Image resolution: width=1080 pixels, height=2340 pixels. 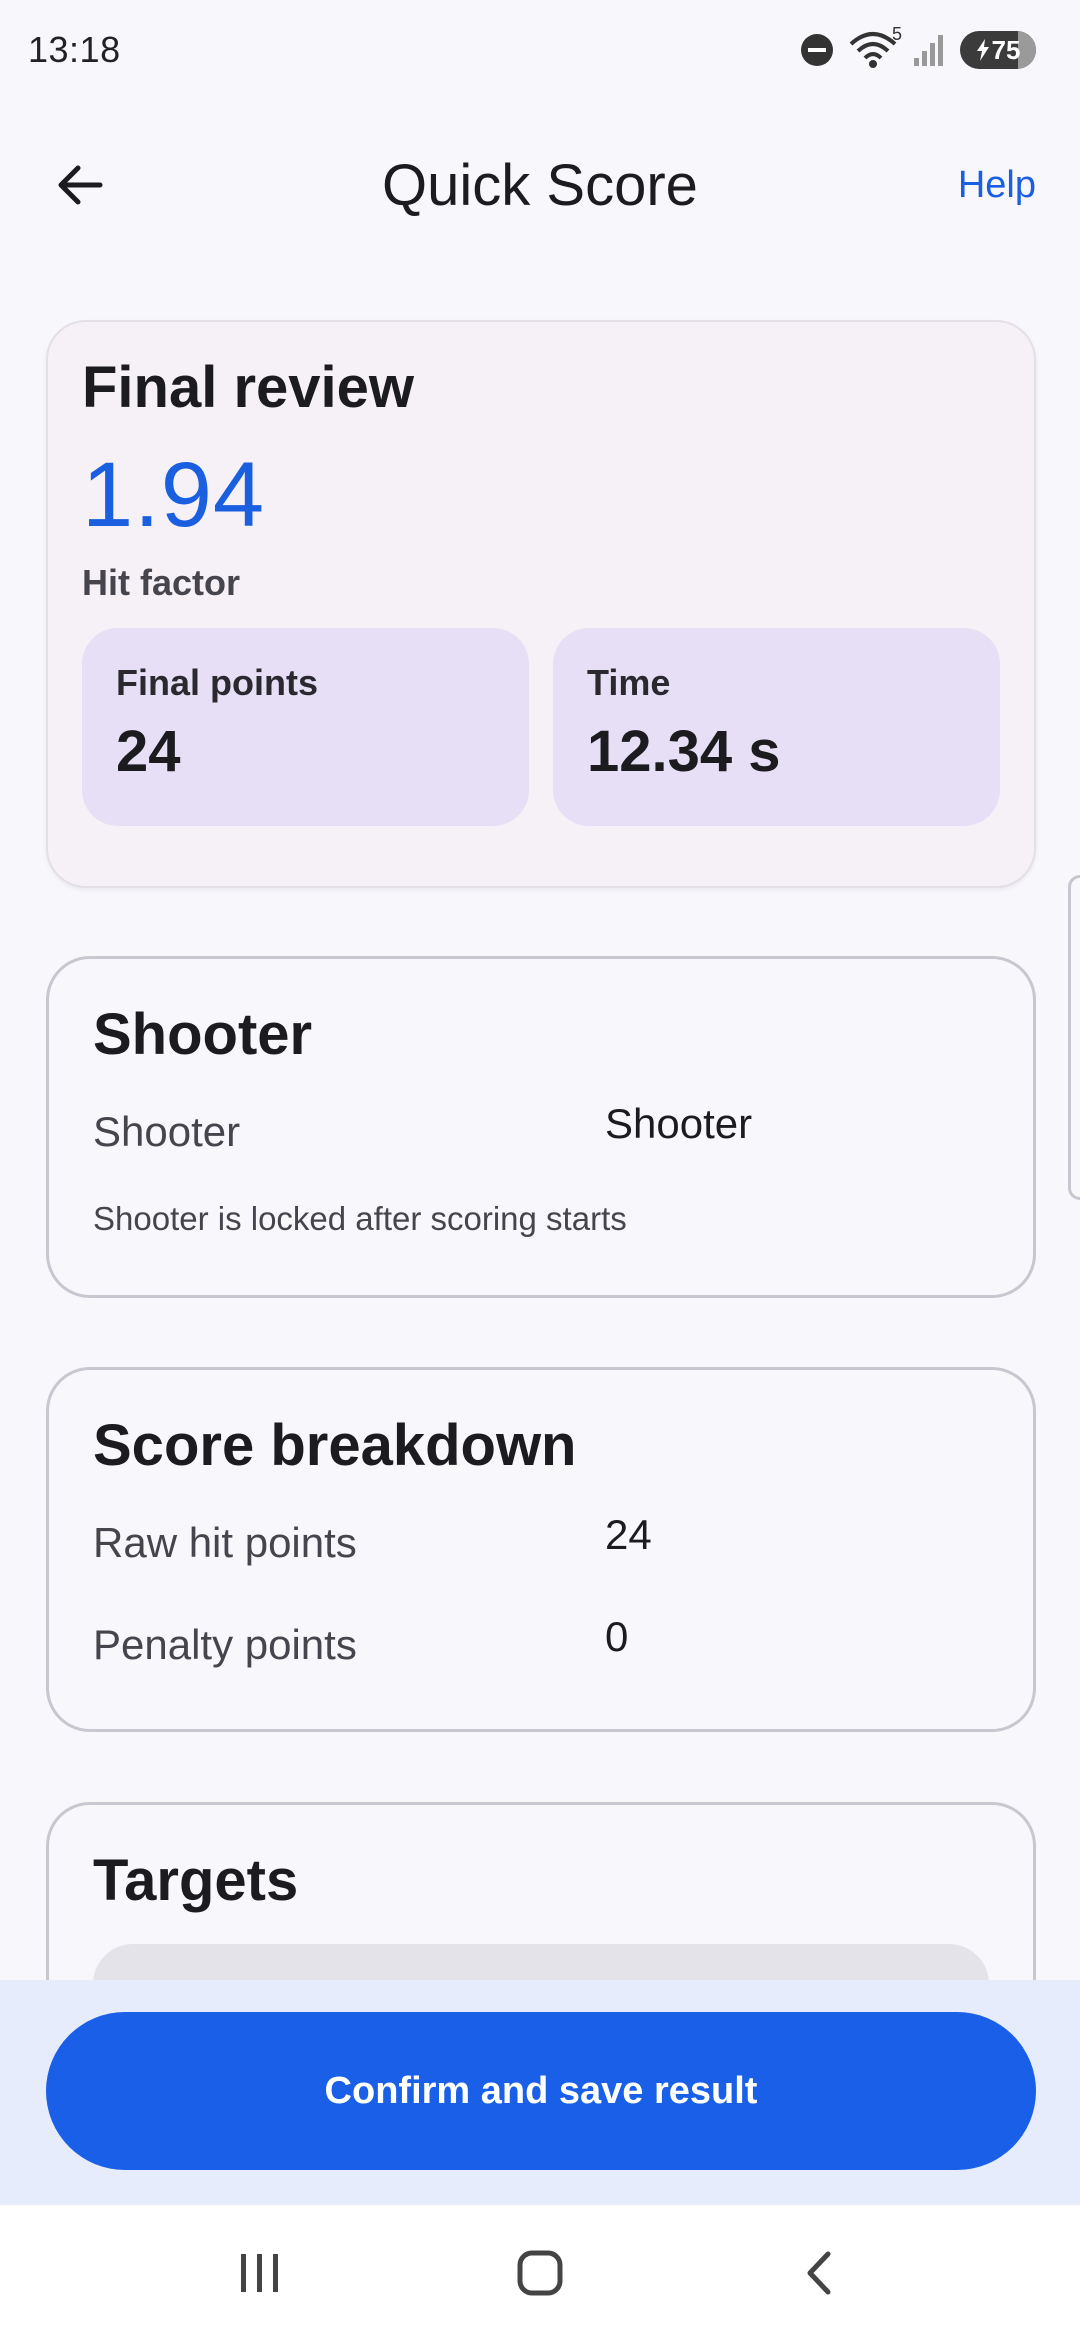 I want to click on time-box: Time 12.34 s, so click(x=776, y=727).